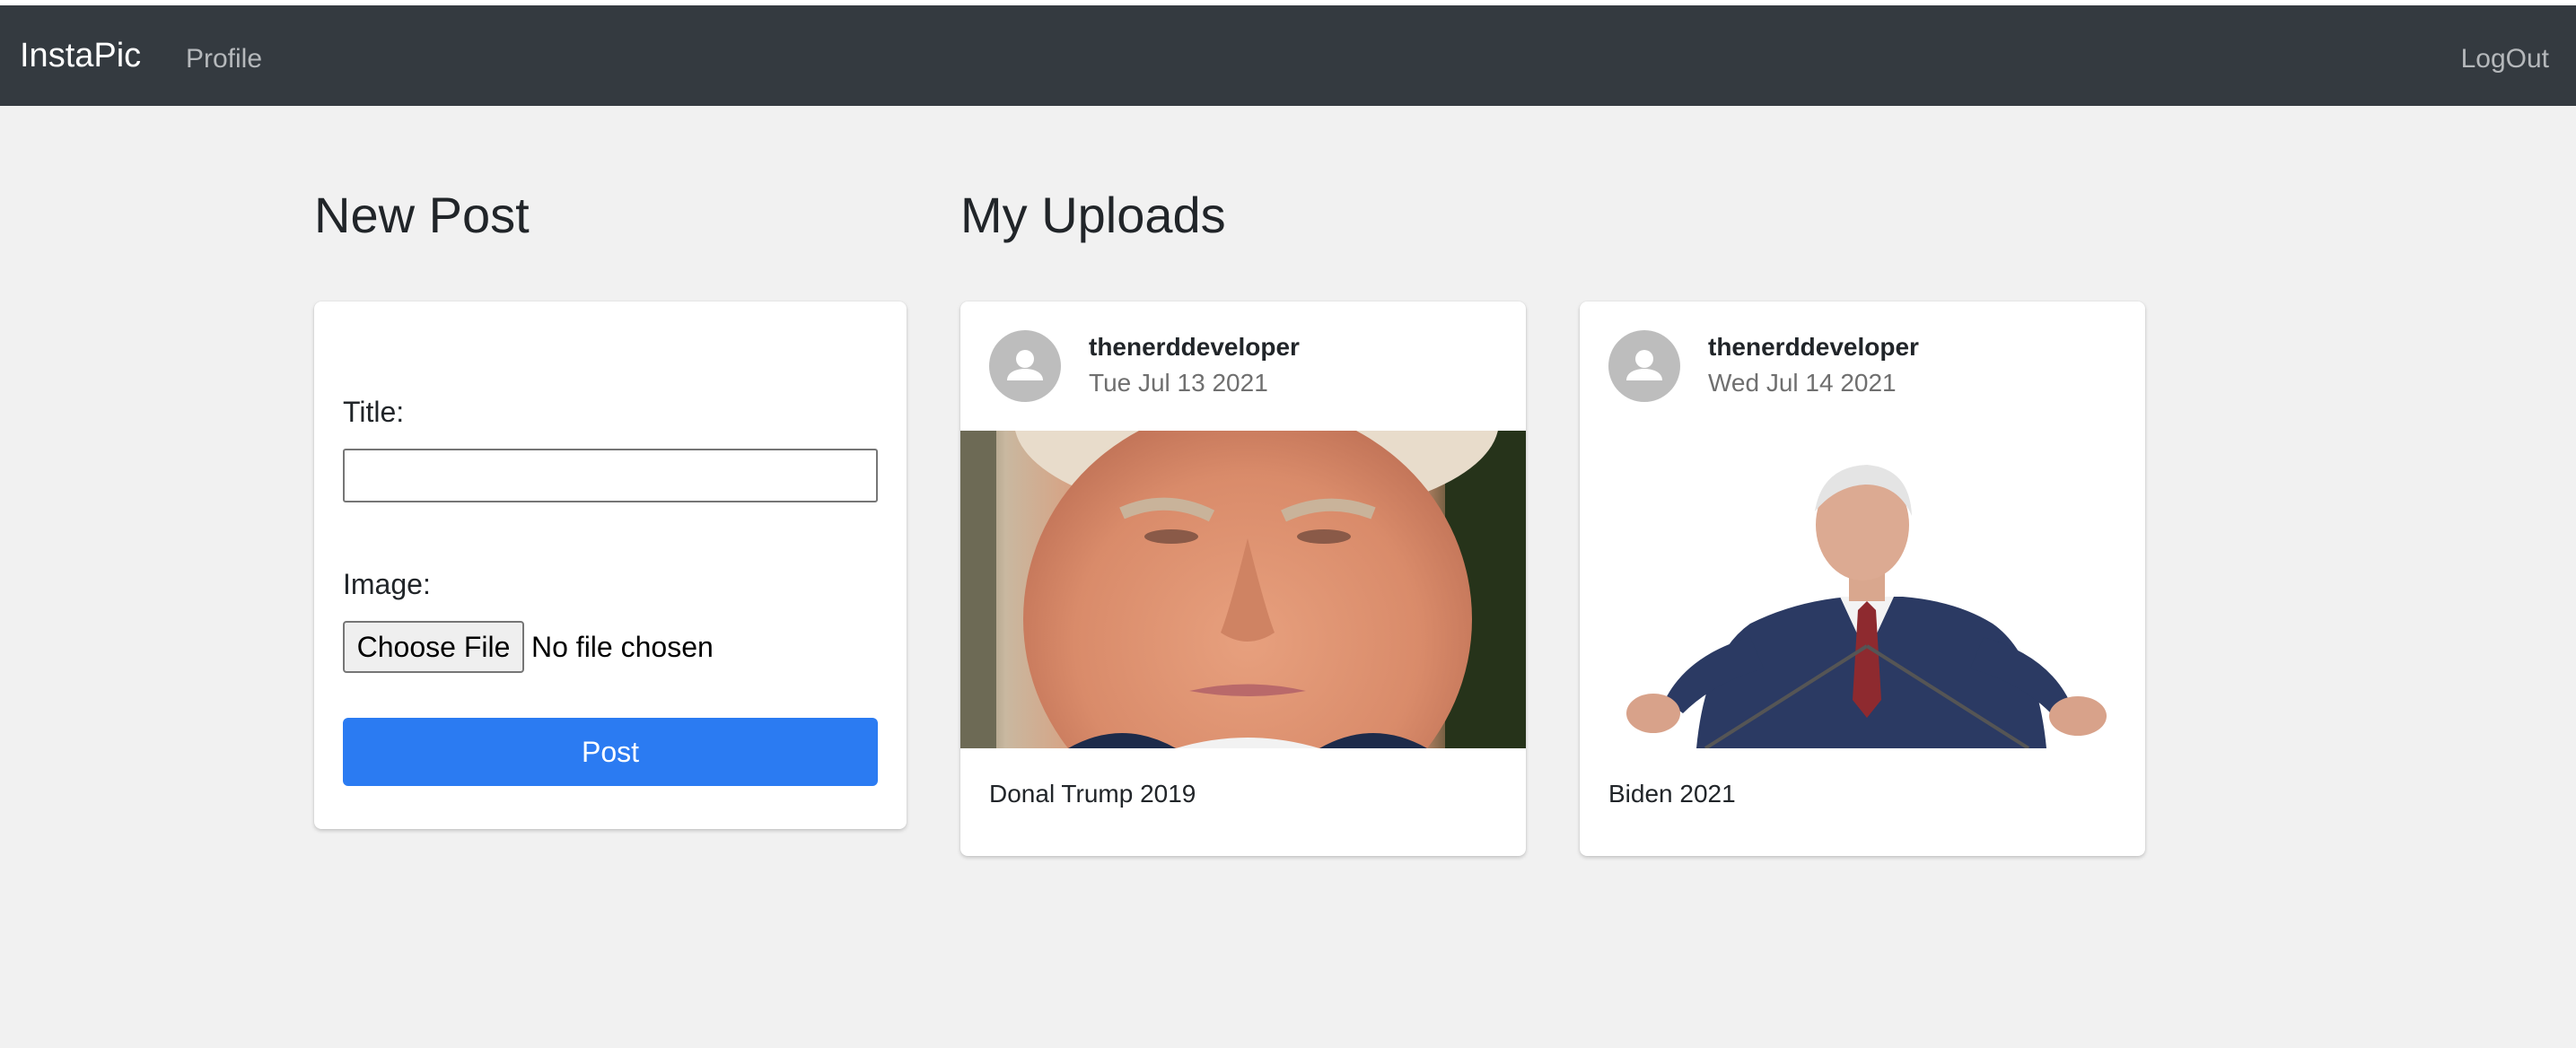 This screenshot has height=1048, width=2576. Describe the element at coordinates (1802, 383) in the screenshot. I see `post-date: Wed Jul 14 2021` at that location.